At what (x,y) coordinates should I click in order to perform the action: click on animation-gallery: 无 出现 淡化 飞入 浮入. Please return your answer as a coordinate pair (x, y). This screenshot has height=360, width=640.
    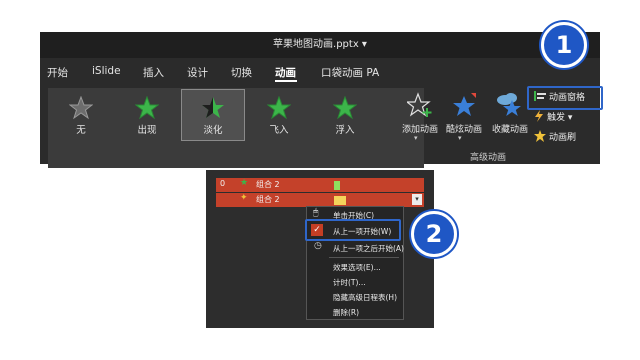
    Looking at the image, I should click on (236, 128).